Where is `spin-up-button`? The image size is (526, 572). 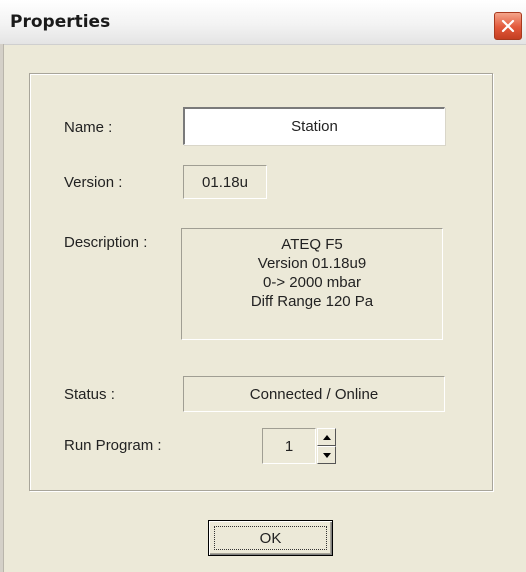 spin-up-button is located at coordinates (326, 437).